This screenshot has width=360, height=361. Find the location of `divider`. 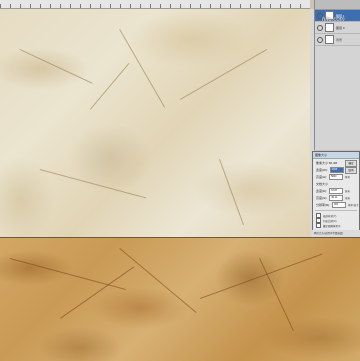

divider is located at coordinates (336, 210).